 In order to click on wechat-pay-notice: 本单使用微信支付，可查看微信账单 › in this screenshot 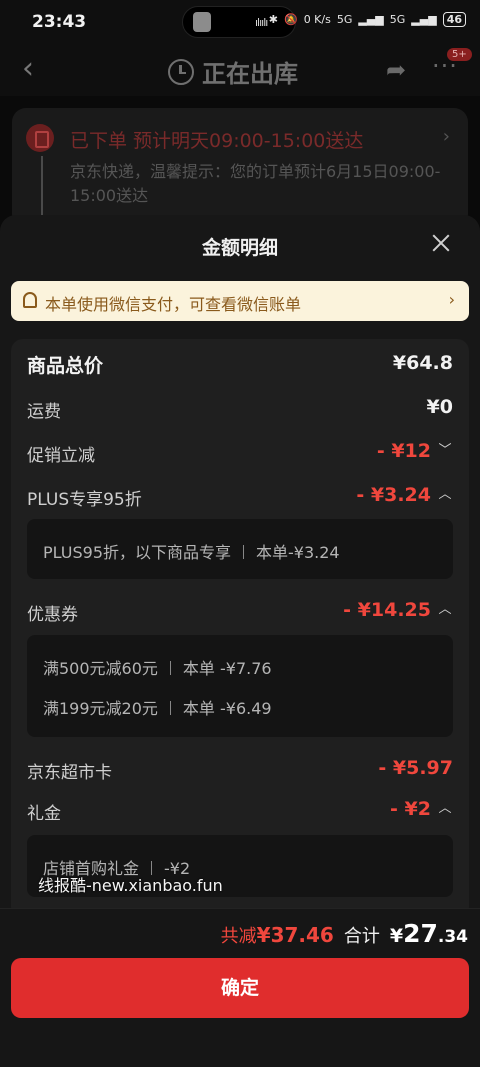, I will do `click(240, 301)`.